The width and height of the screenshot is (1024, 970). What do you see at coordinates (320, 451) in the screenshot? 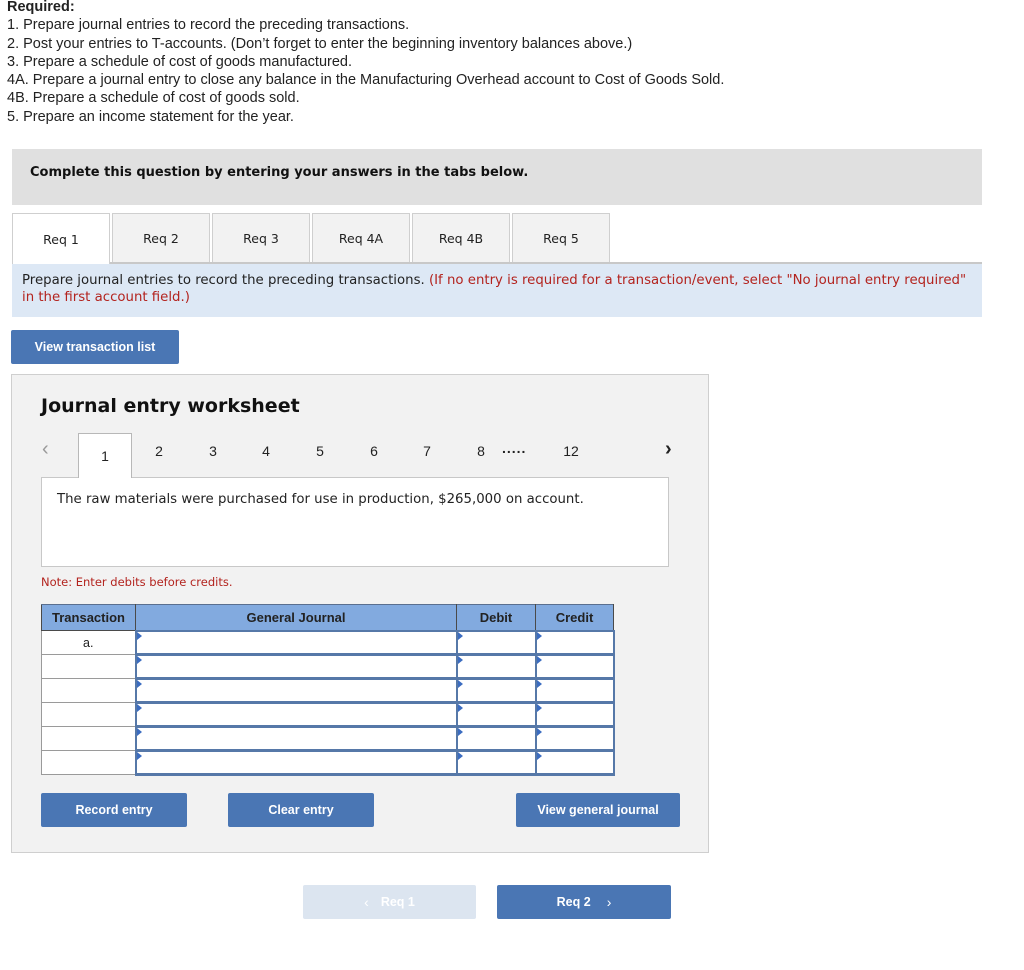
I see `pager-page-5: 5` at bounding box center [320, 451].